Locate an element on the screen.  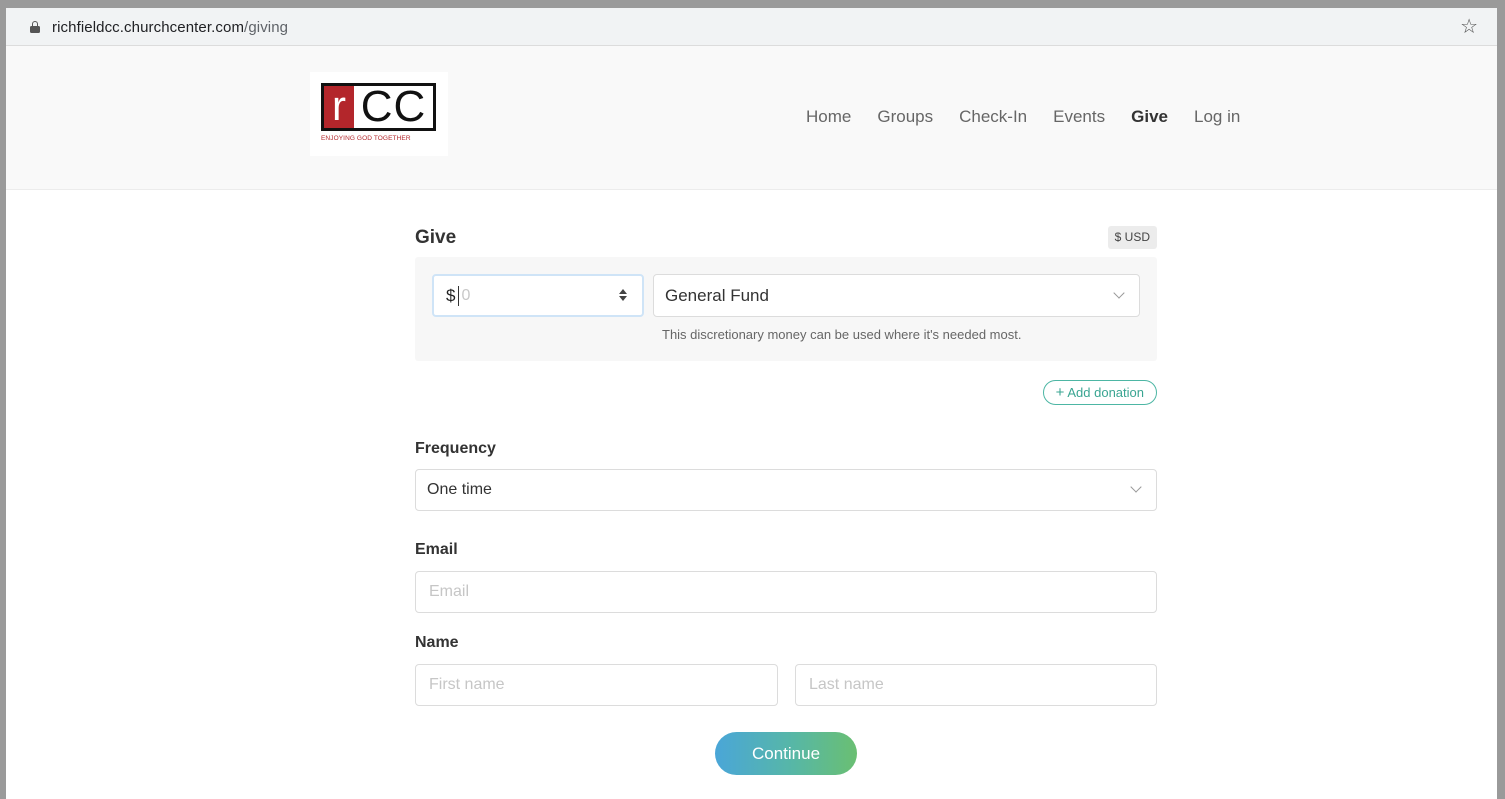
frequency-select: One time is located at coordinates (786, 490).